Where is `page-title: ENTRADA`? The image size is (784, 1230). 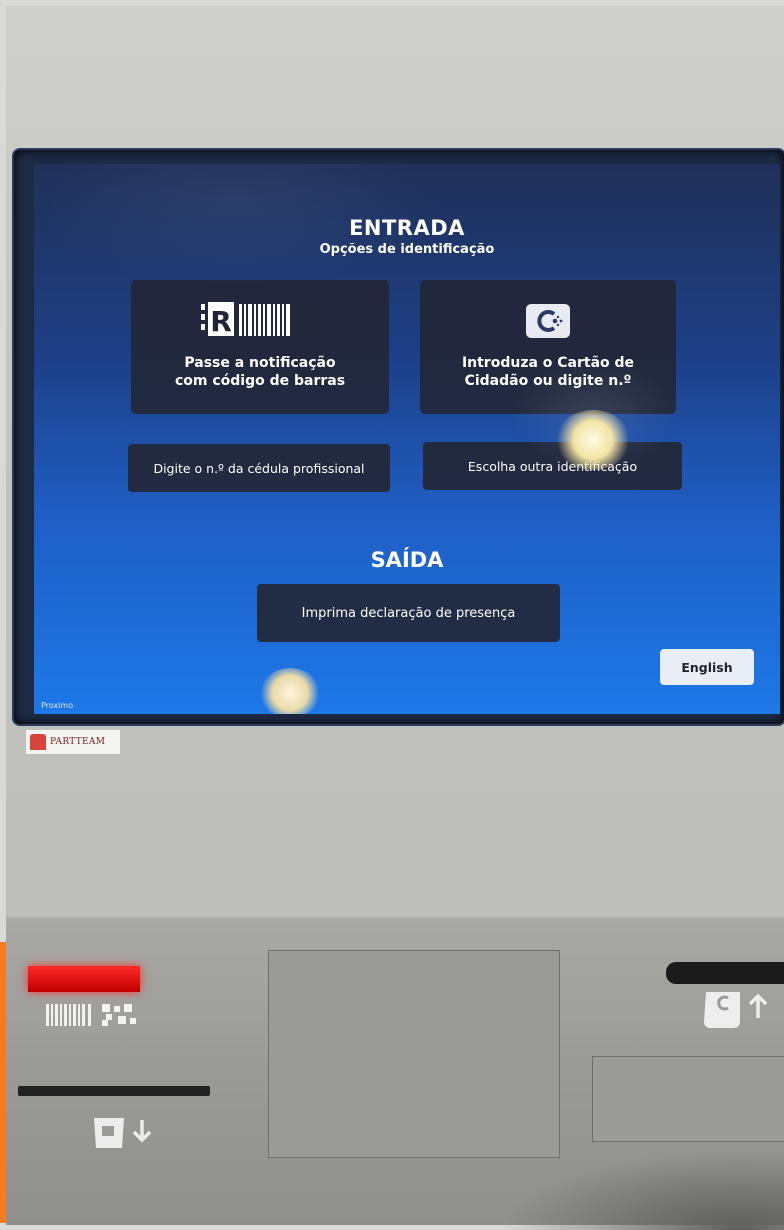
page-title: ENTRADA is located at coordinates (407, 228).